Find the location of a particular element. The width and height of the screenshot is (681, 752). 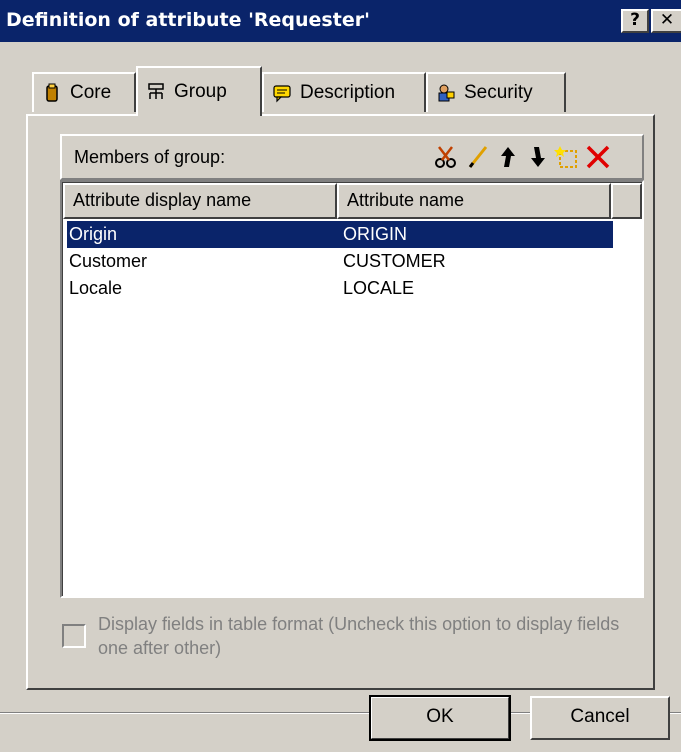

row-display-name: Locale is located at coordinates (96, 288).